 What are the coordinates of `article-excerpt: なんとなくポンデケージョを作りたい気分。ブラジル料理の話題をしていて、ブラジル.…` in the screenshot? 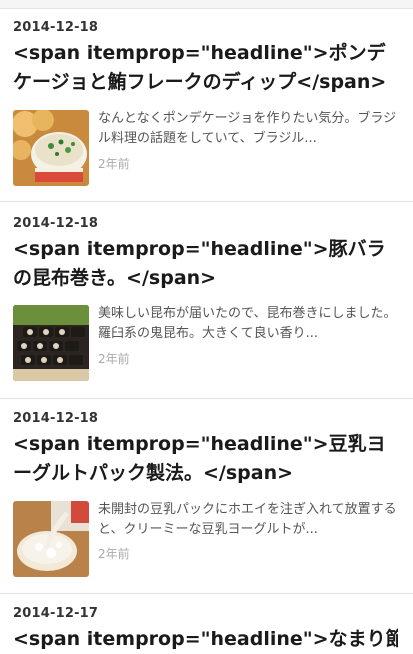 It's located at (247, 128).